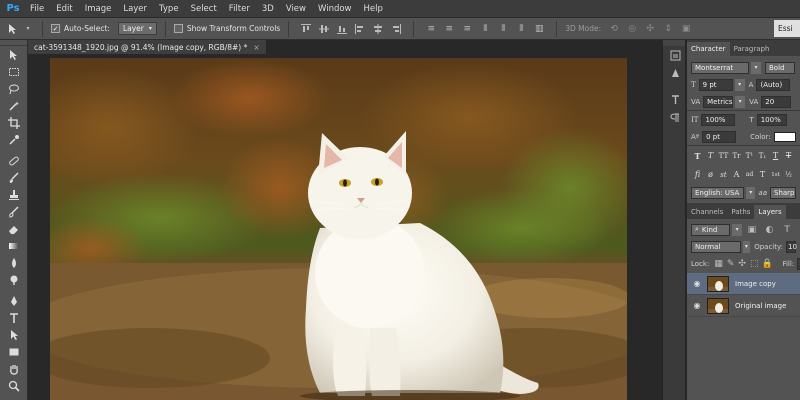 This screenshot has height=400, width=800. I want to click on lock-all-icon: 🔒, so click(767, 264).